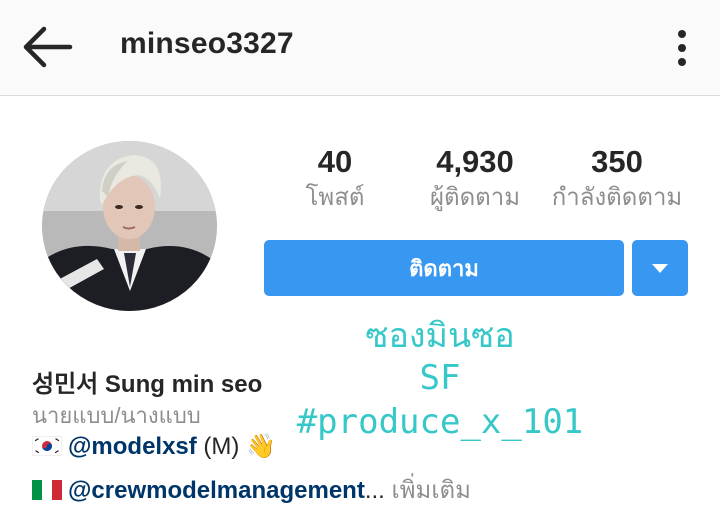  What do you see at coordinates (617, 161) in the screenshot?
I see `stat-following-count: 350` at bounding box center [617, 161].